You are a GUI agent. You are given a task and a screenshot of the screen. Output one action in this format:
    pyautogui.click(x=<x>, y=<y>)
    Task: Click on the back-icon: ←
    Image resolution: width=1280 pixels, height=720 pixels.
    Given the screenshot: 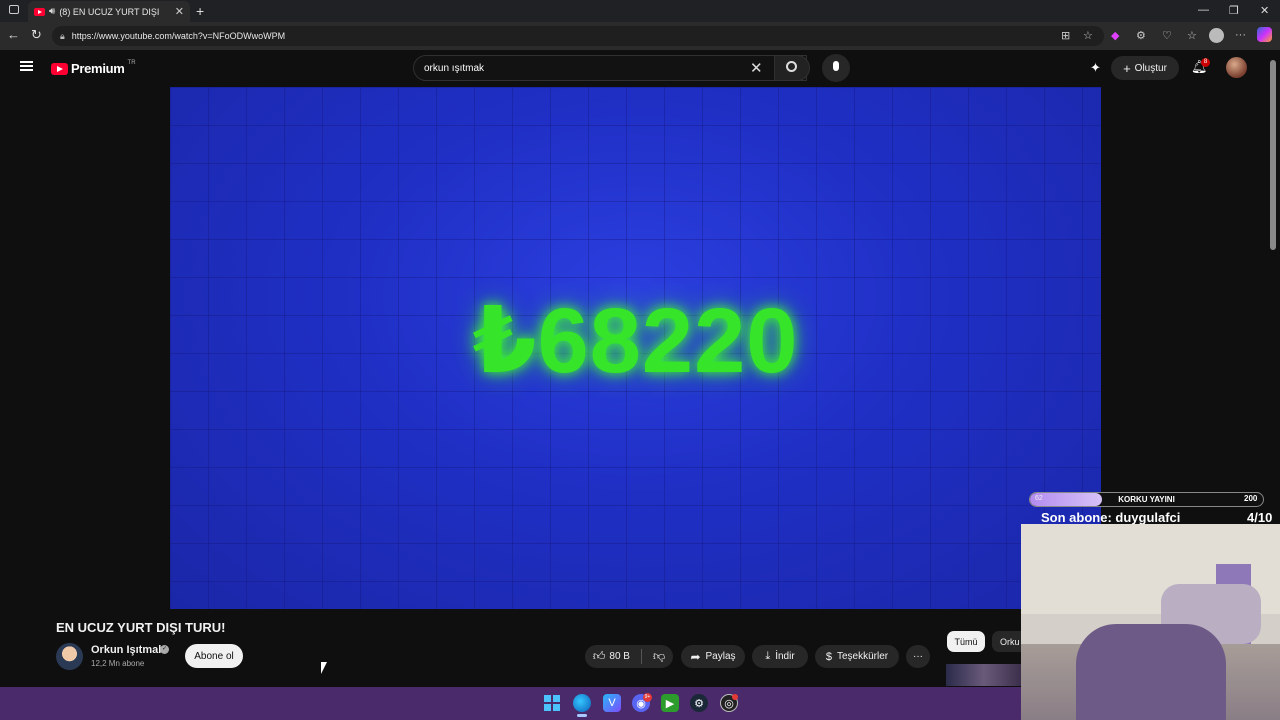 What is the action you would take?
    pyautogui.click(x=13, y=34)
    